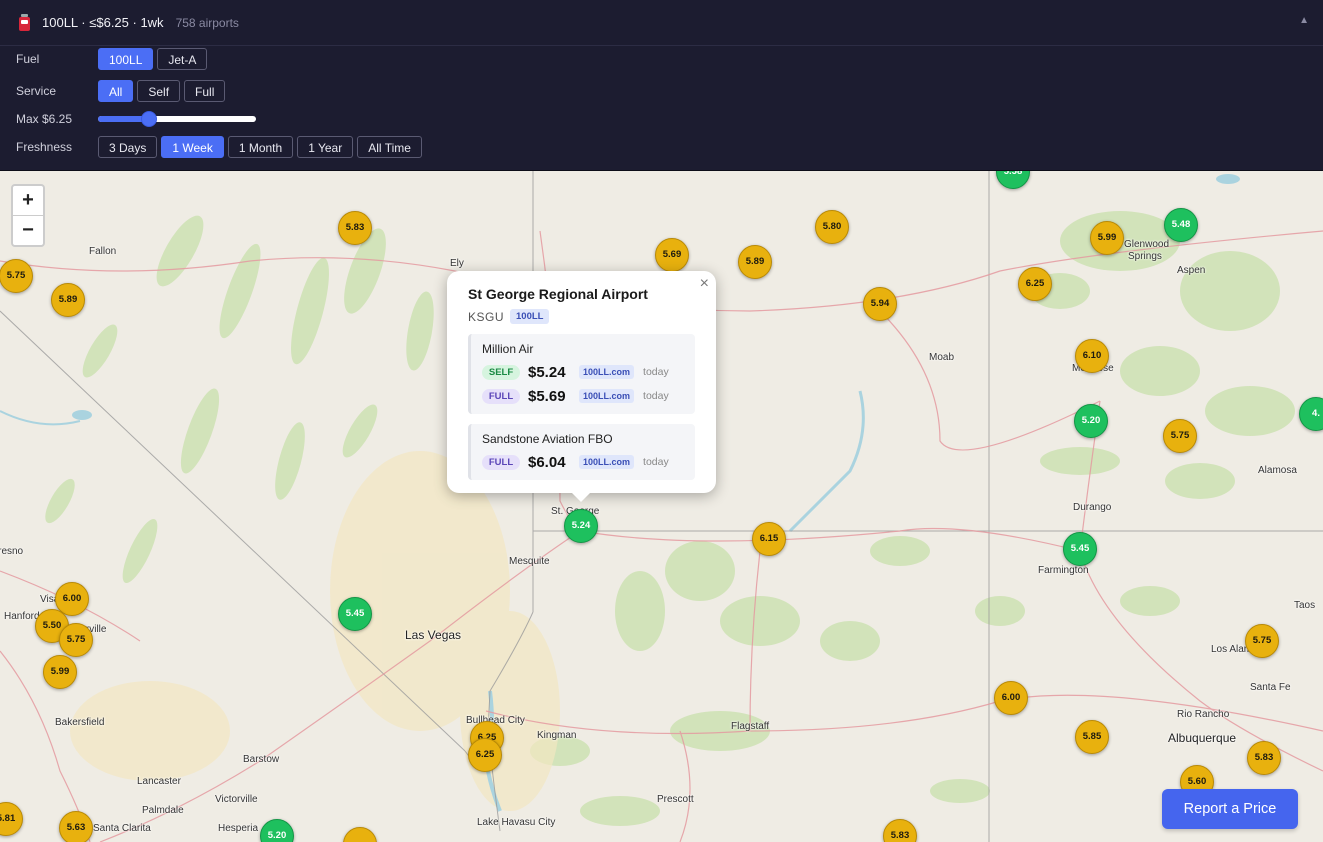 The width and height of the screenshot is (1323, 842). What do you see at coordinates (486, 316) in the screenshot?
I see `airport-code: KSGU` at bounding box center [486, 316].